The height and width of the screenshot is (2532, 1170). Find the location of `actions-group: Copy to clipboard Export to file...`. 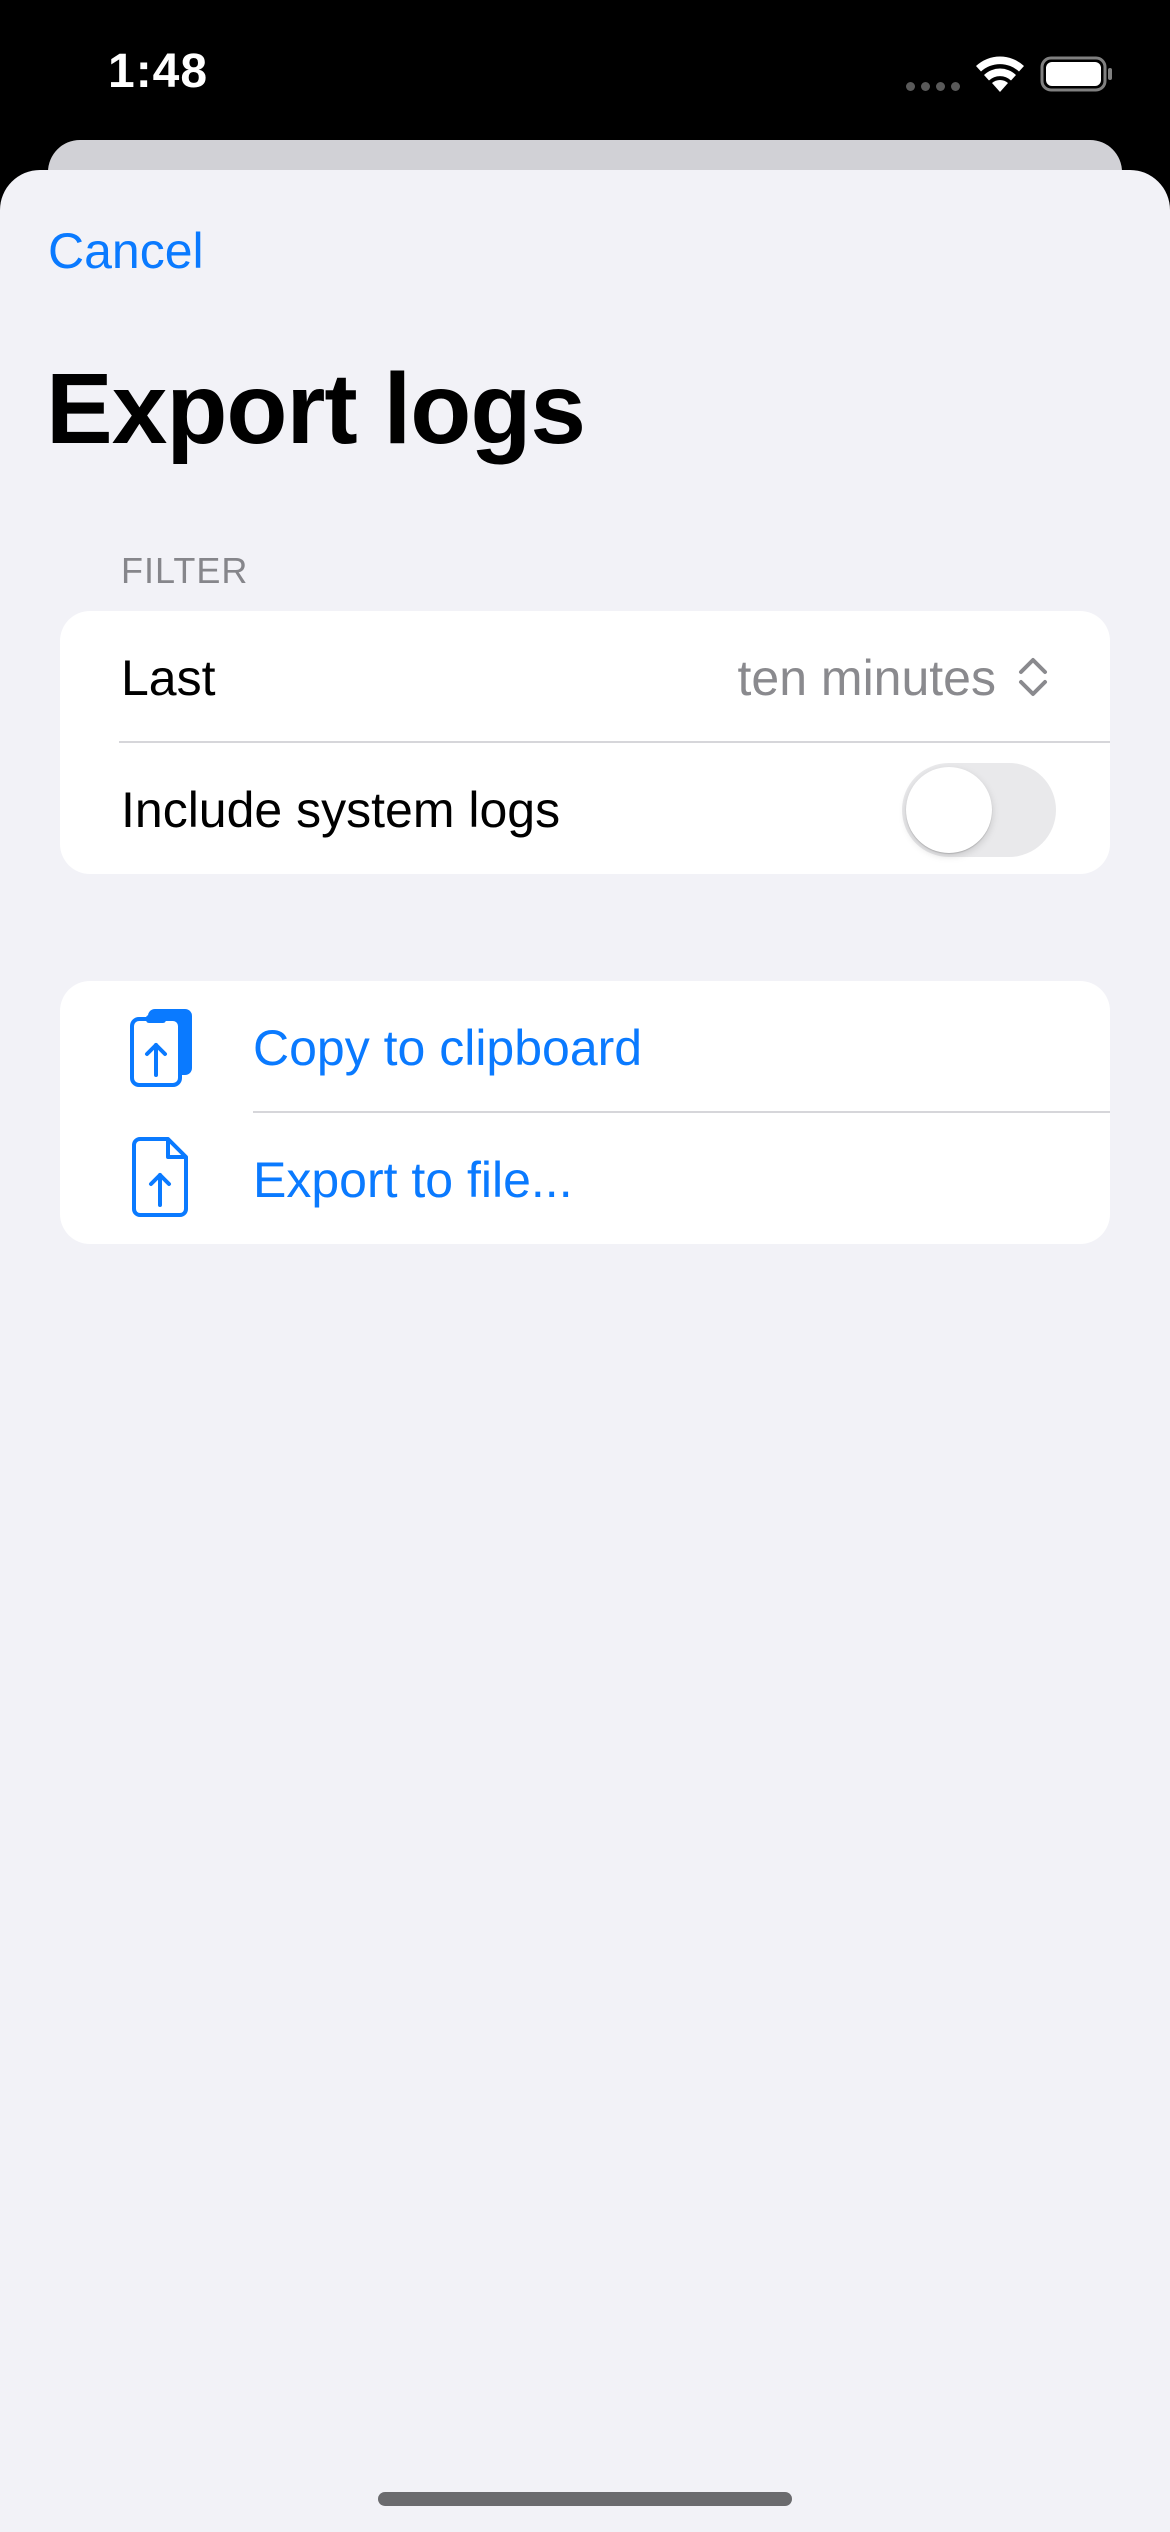

actions-group: Copy to clipboard Export to file... is located at coordinates (585, 1112).